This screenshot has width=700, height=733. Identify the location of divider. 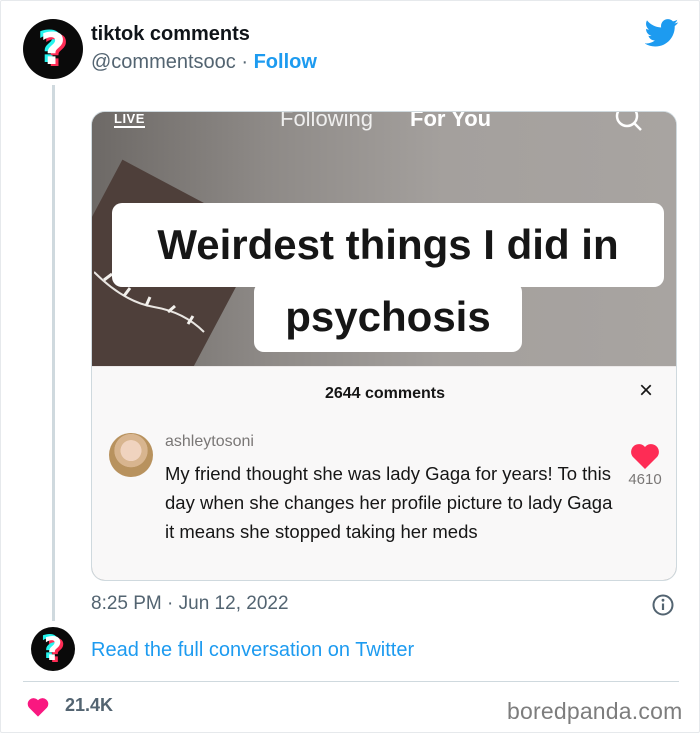
(351, 681).